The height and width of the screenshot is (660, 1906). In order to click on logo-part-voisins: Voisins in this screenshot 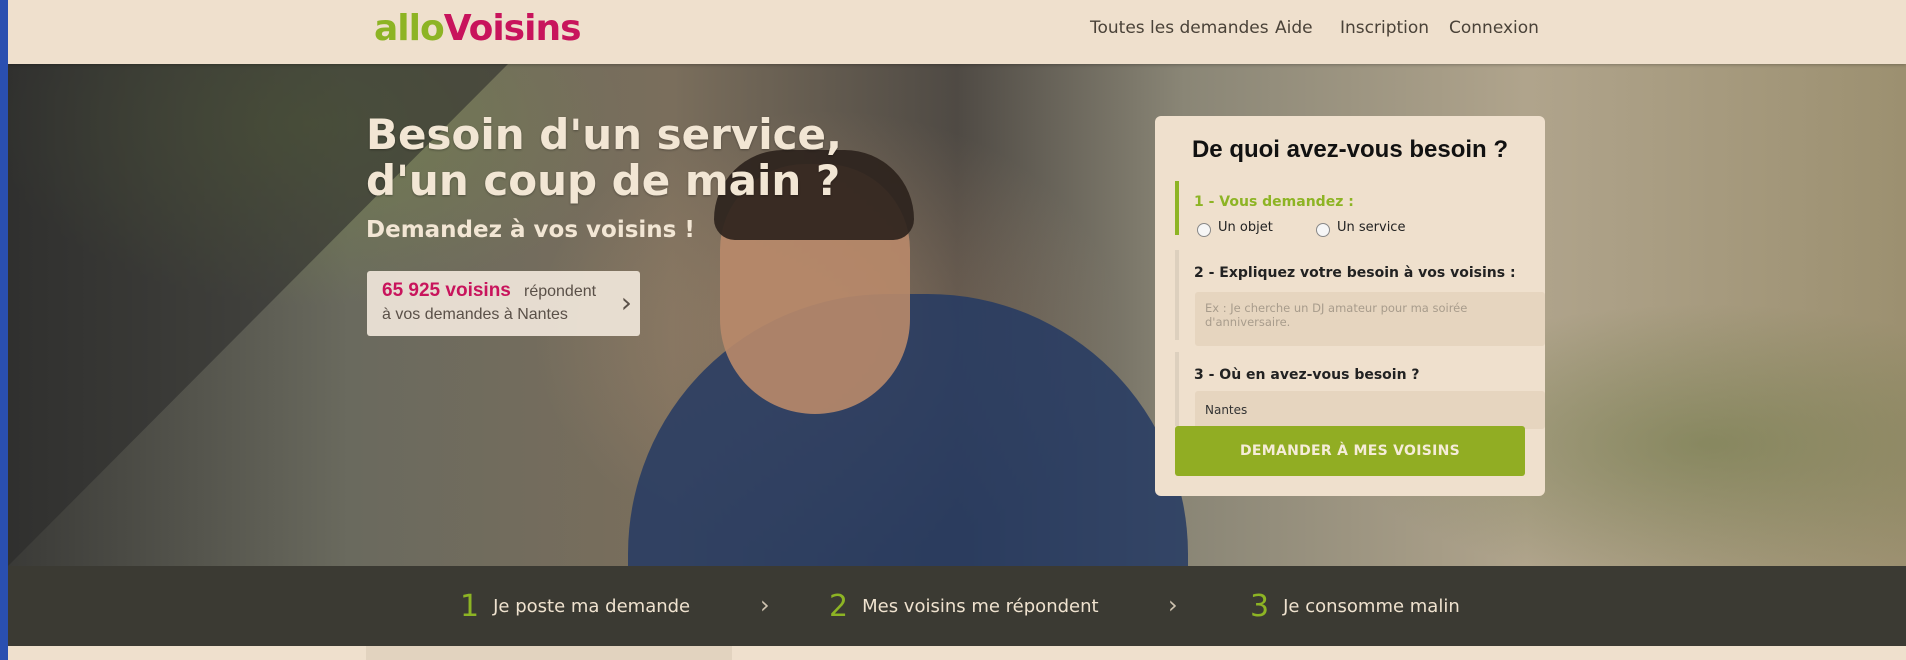, I will do `click(512, 28)`.